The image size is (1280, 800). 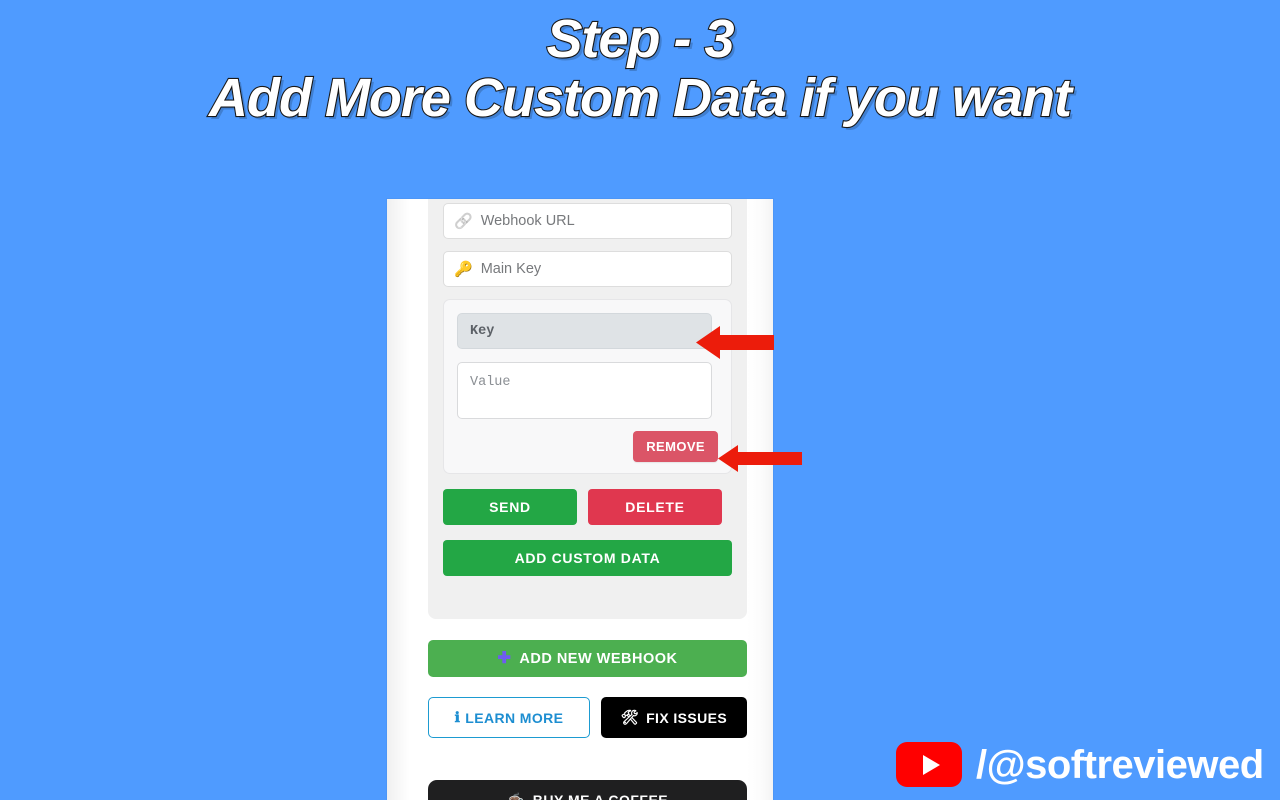 I want to click on info-icon: ℹ, so click(x=457, y=717).